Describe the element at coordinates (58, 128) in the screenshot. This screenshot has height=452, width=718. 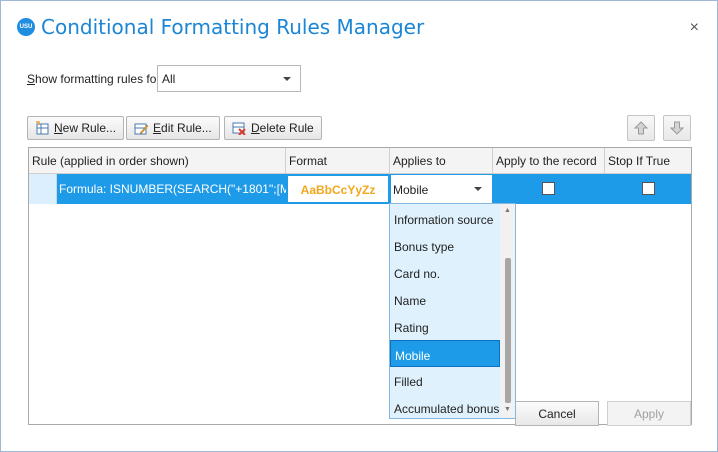
I see `new-rule-mnemonic: N` at that location.